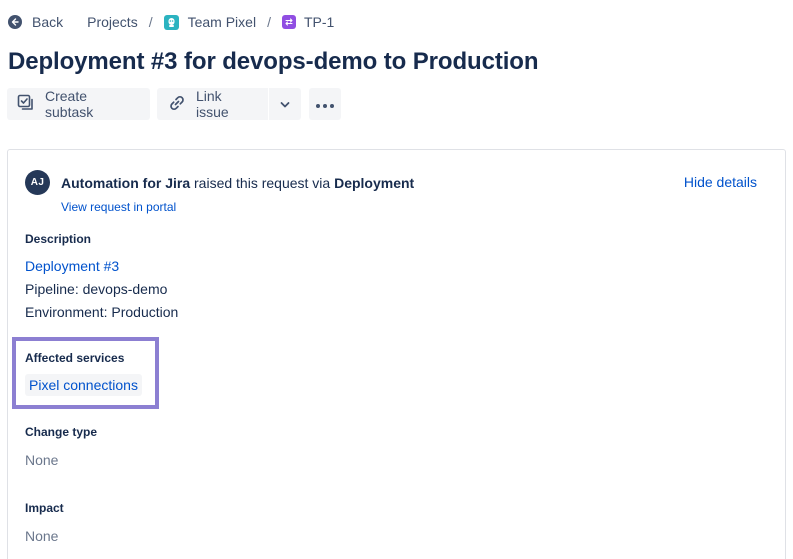 The image size is (793, 559). Describe the element at coordinates (41, 536) in the screenshot. I see `impact-value: None` at that location.